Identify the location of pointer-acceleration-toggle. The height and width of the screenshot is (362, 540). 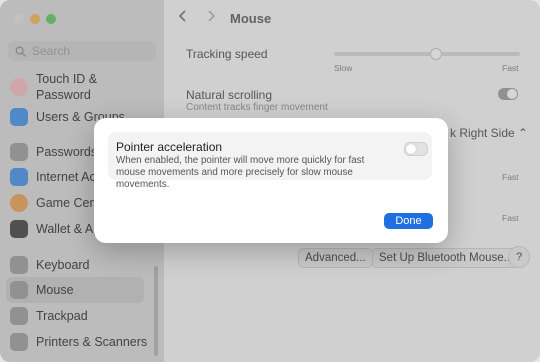
(416, 149).